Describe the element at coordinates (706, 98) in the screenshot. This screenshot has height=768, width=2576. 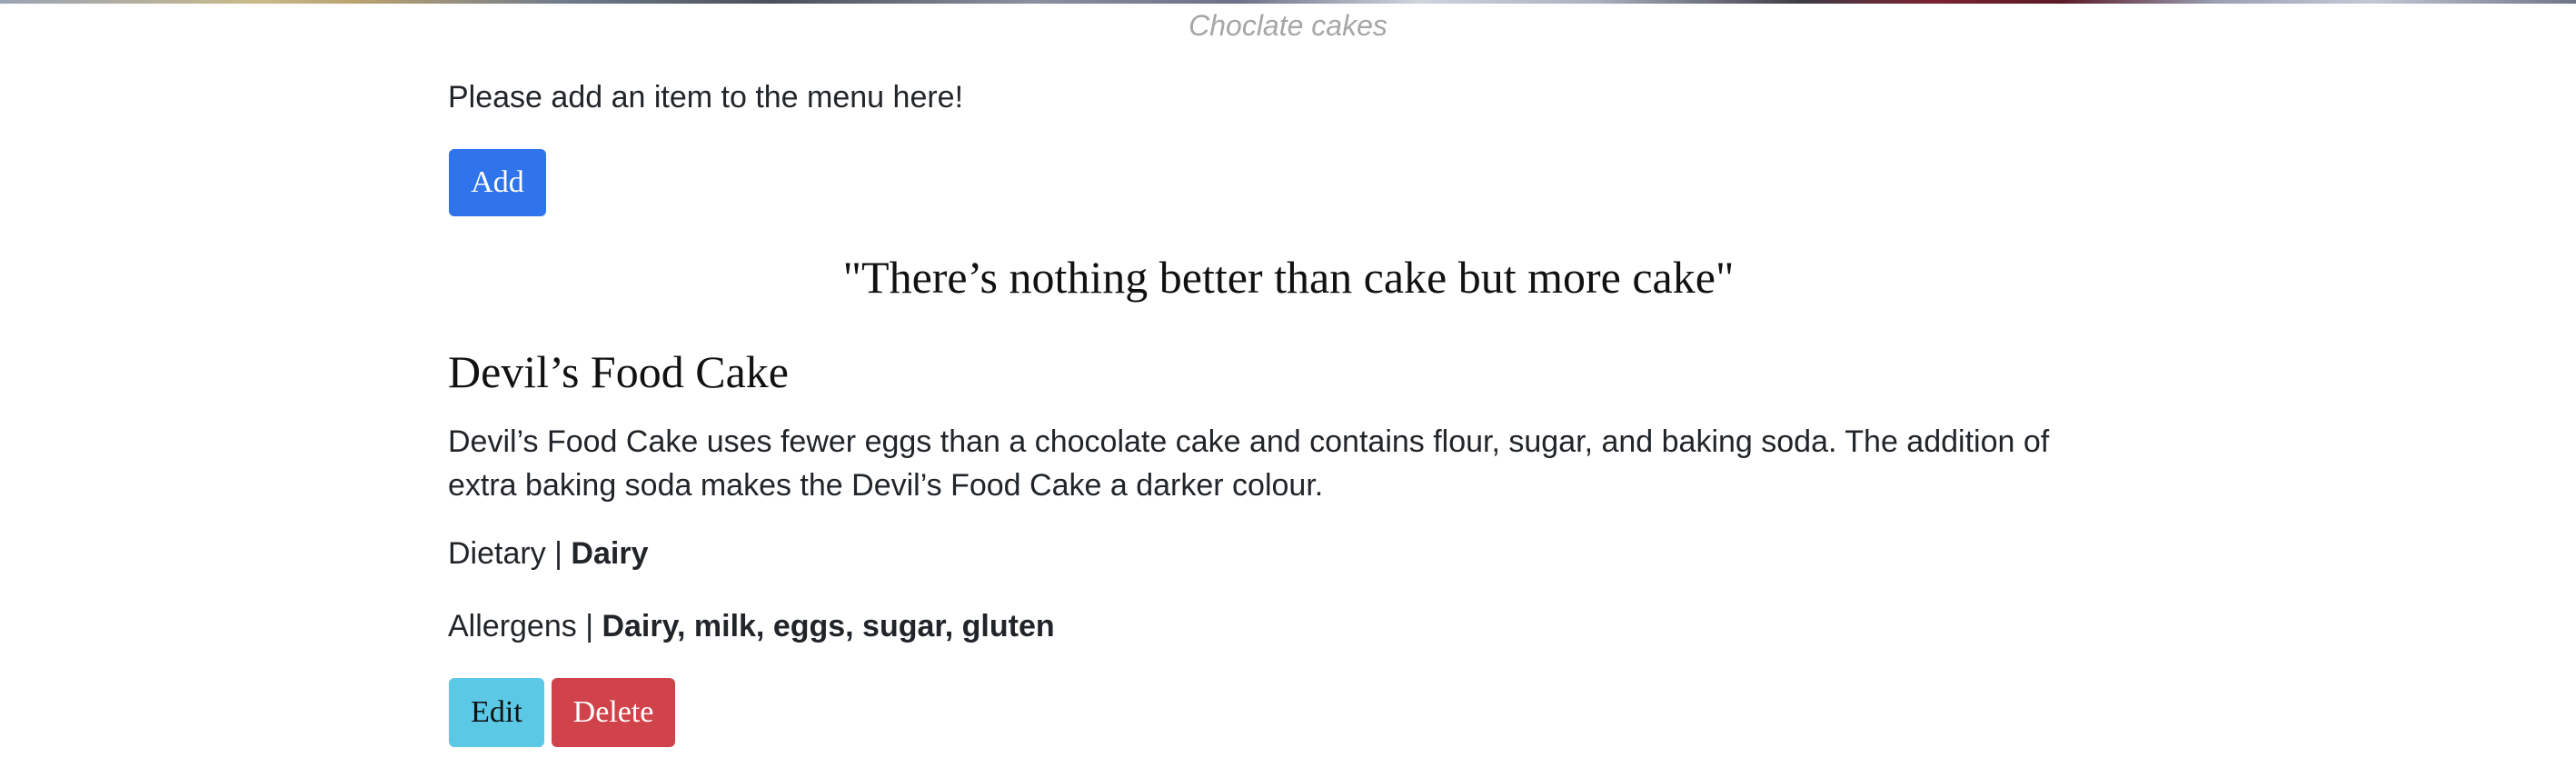
I see `add-item-prompt: Please add an item to the menu here!` at that location.